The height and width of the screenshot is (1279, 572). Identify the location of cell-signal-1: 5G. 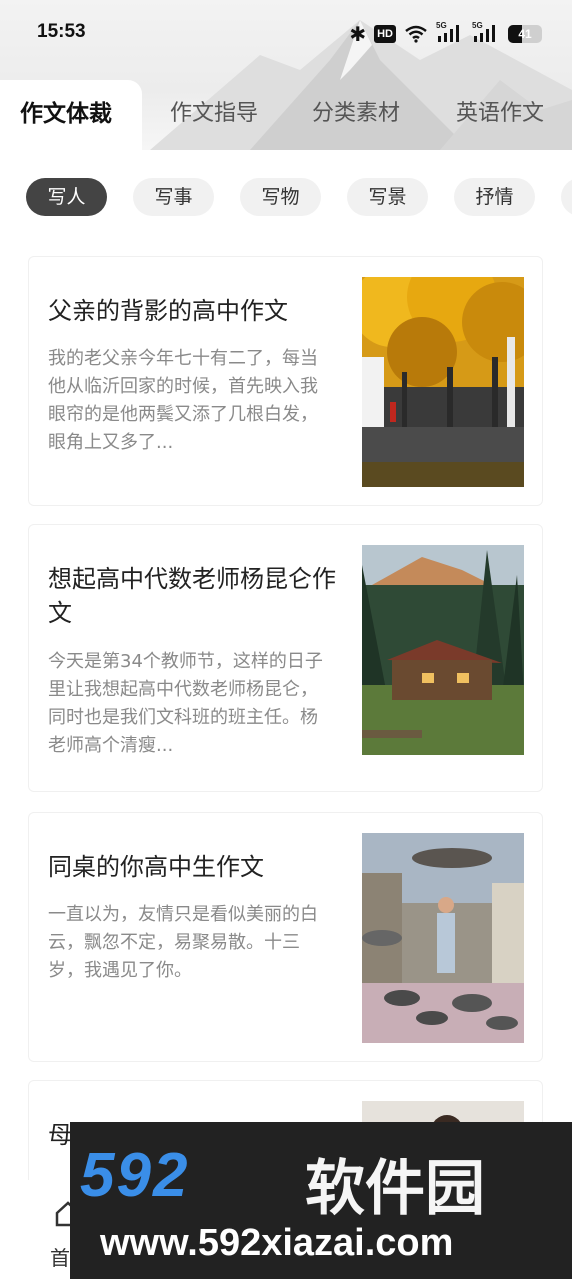
(450, 32).